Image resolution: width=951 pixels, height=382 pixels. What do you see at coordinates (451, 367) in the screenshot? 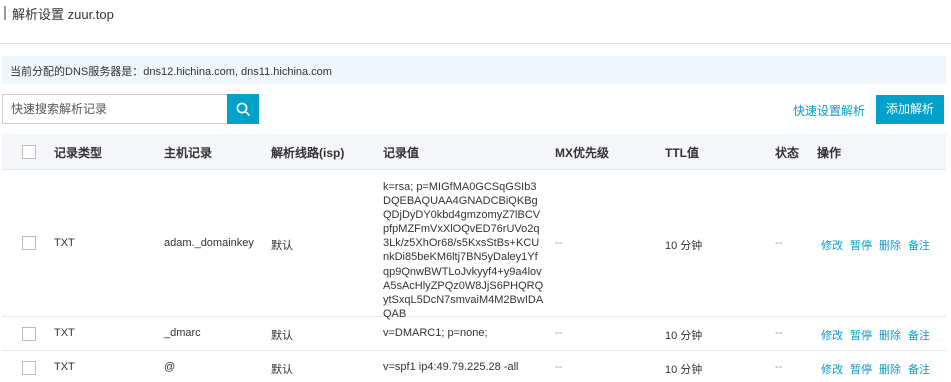
I see `record-value: v=spf1 ip4:49.79.225.28 -all` at bounding box center [451, 367].